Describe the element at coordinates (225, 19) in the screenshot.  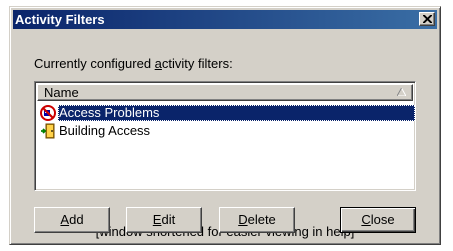
I see `title-bar: Activity Filters` at that location.